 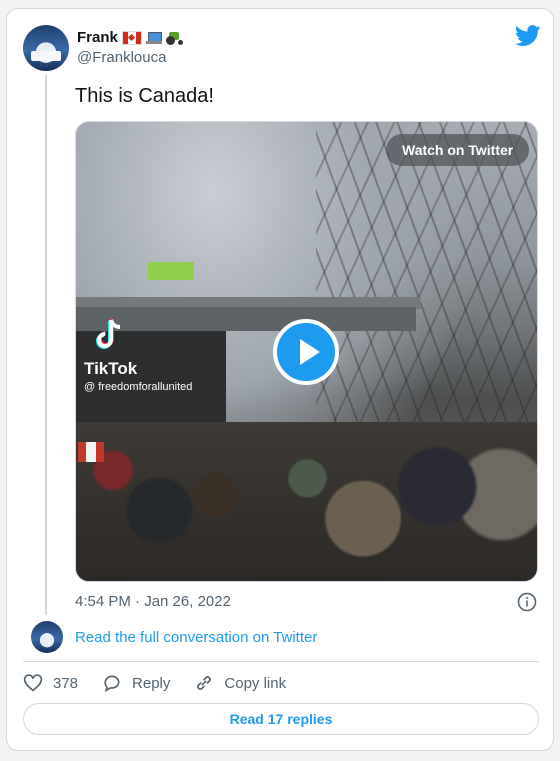 What do you see at coordinates (111, 368) in the screenshot?
I see `tiktok-label: TikTok` at bounding box center [111, 368].